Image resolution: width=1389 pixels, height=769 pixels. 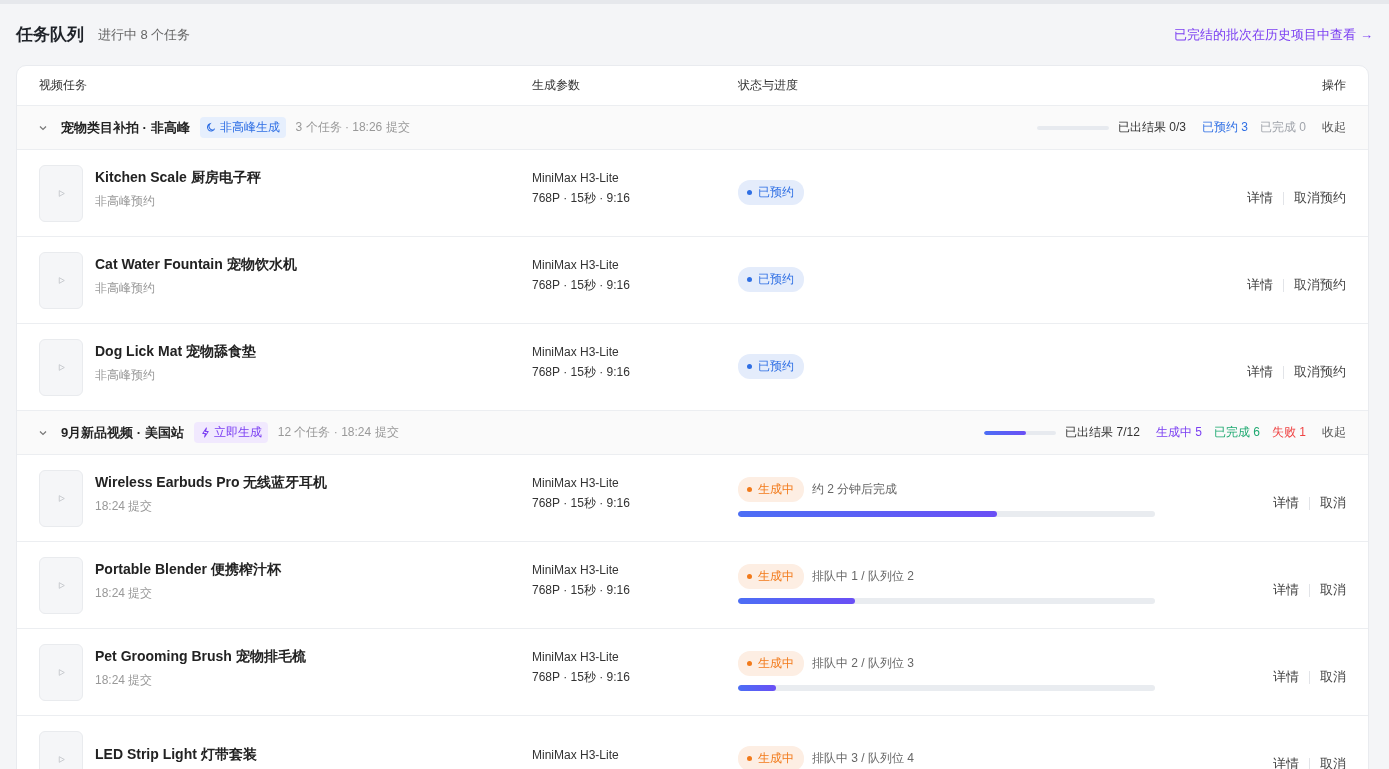 What do you see at coordinates (63, 85) in the screenshot?
I see `column-header: 视频任务` at bounding box center [63, 85].